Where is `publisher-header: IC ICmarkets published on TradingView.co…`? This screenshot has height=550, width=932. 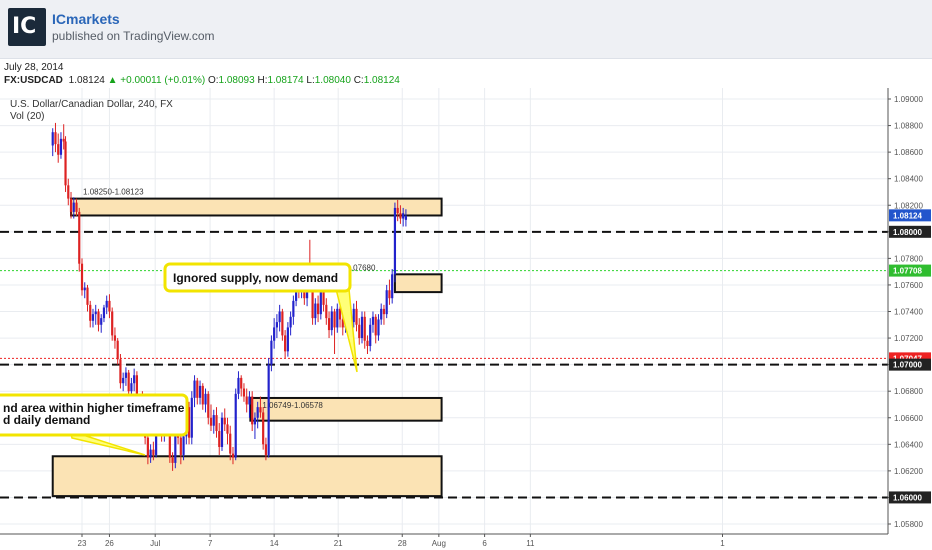 publisher-header: IC ICmarkets published on TradingView.co… is located at coordinates (466, 29).